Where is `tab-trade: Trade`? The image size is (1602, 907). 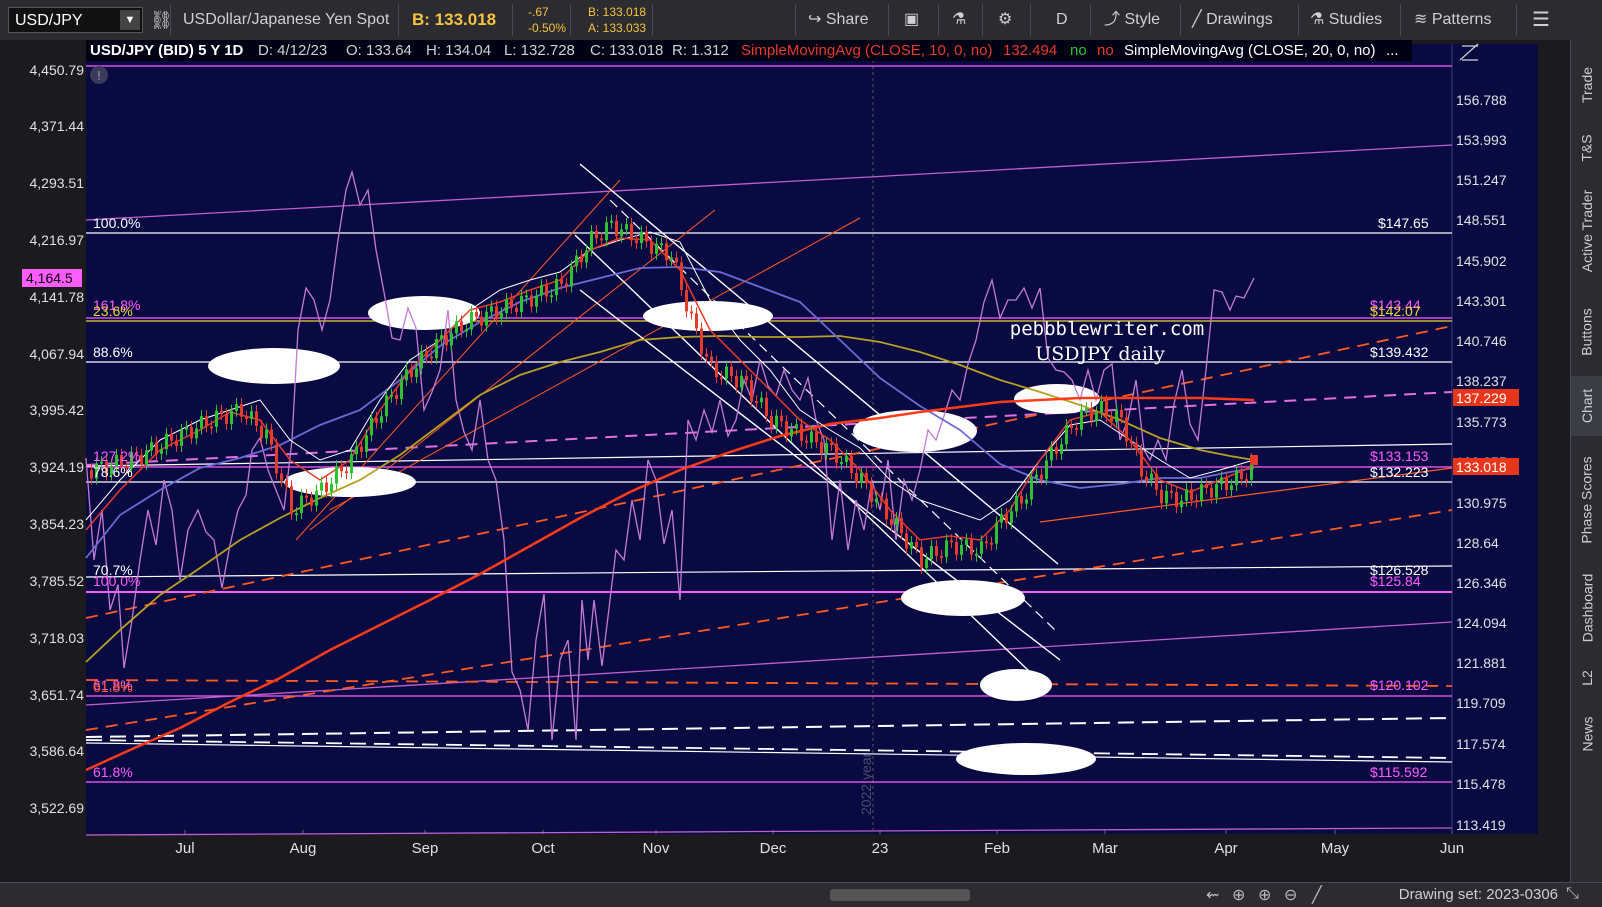 tab-trade: Trade is located at coordinates (1586, 85).